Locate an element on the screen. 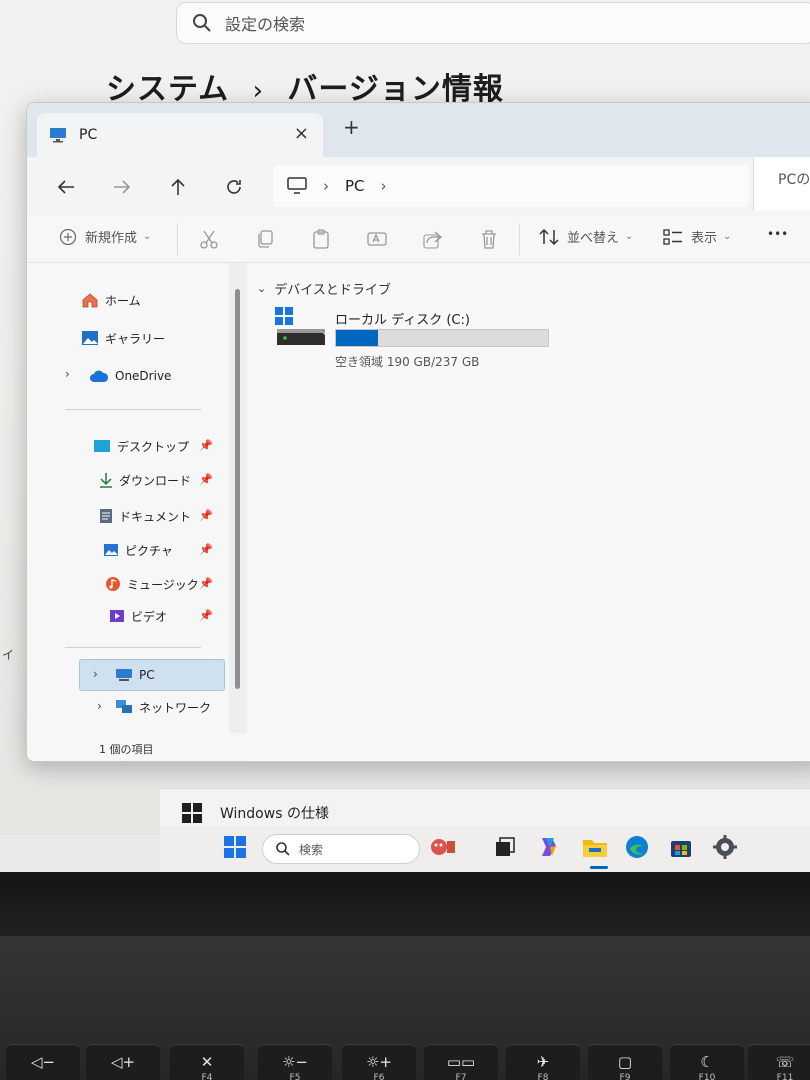 The image size is (810, 1080). key-glyph-icon: ☼+ is located at coordinates (378, 1062).